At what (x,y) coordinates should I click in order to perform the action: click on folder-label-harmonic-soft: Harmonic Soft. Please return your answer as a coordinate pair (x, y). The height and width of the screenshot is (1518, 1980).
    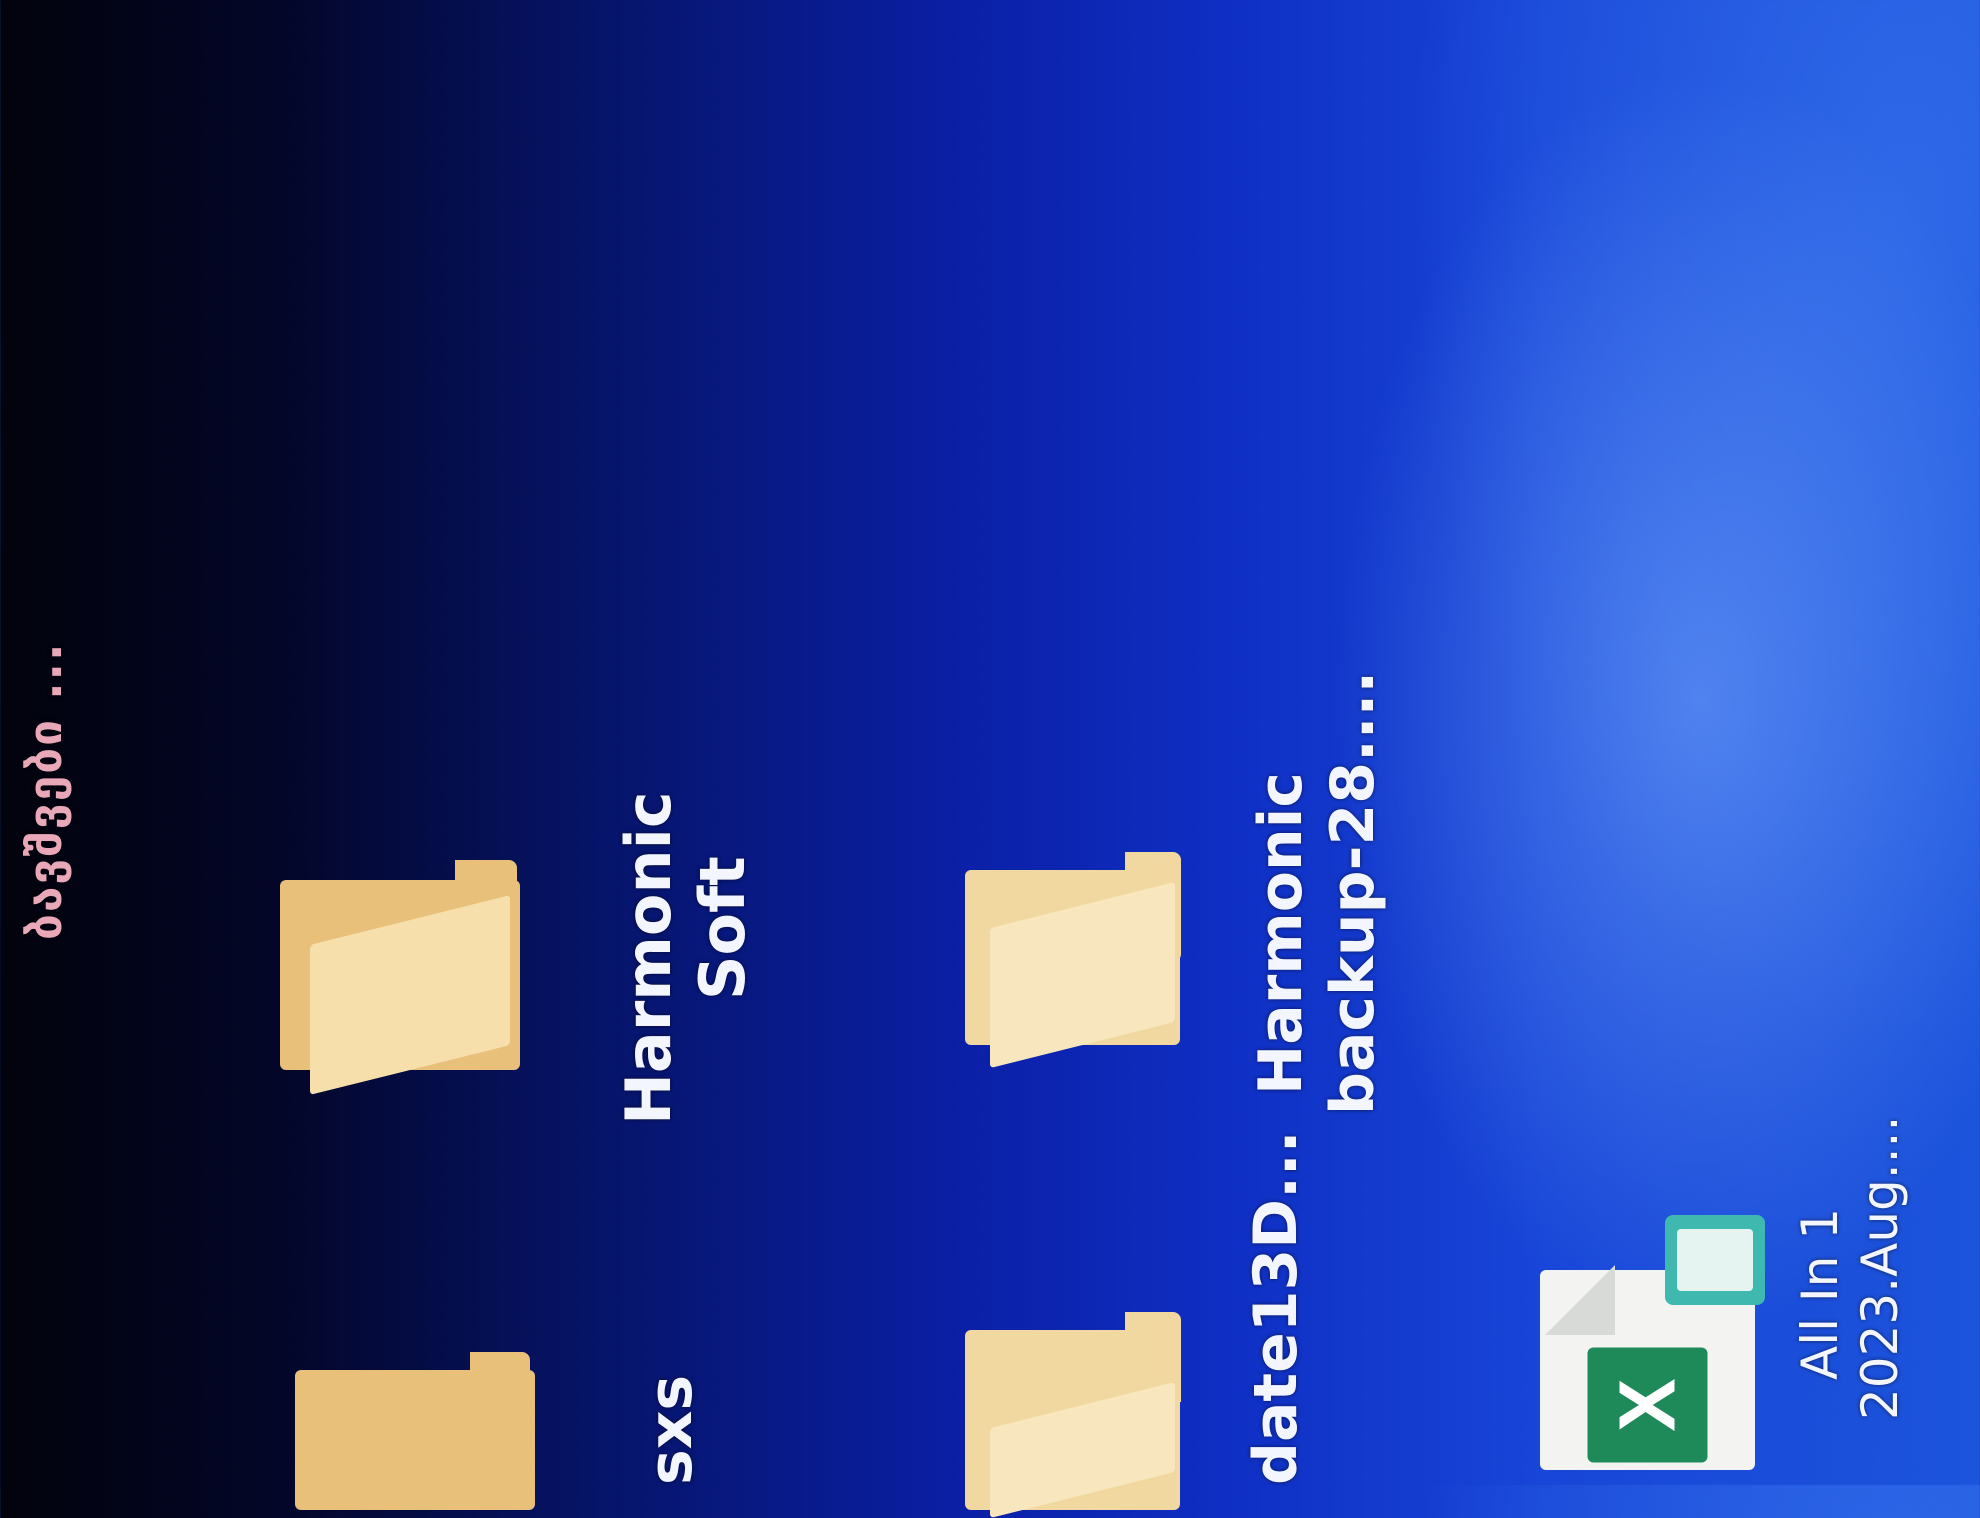
    Looking at the image, I should click on (686, 958).